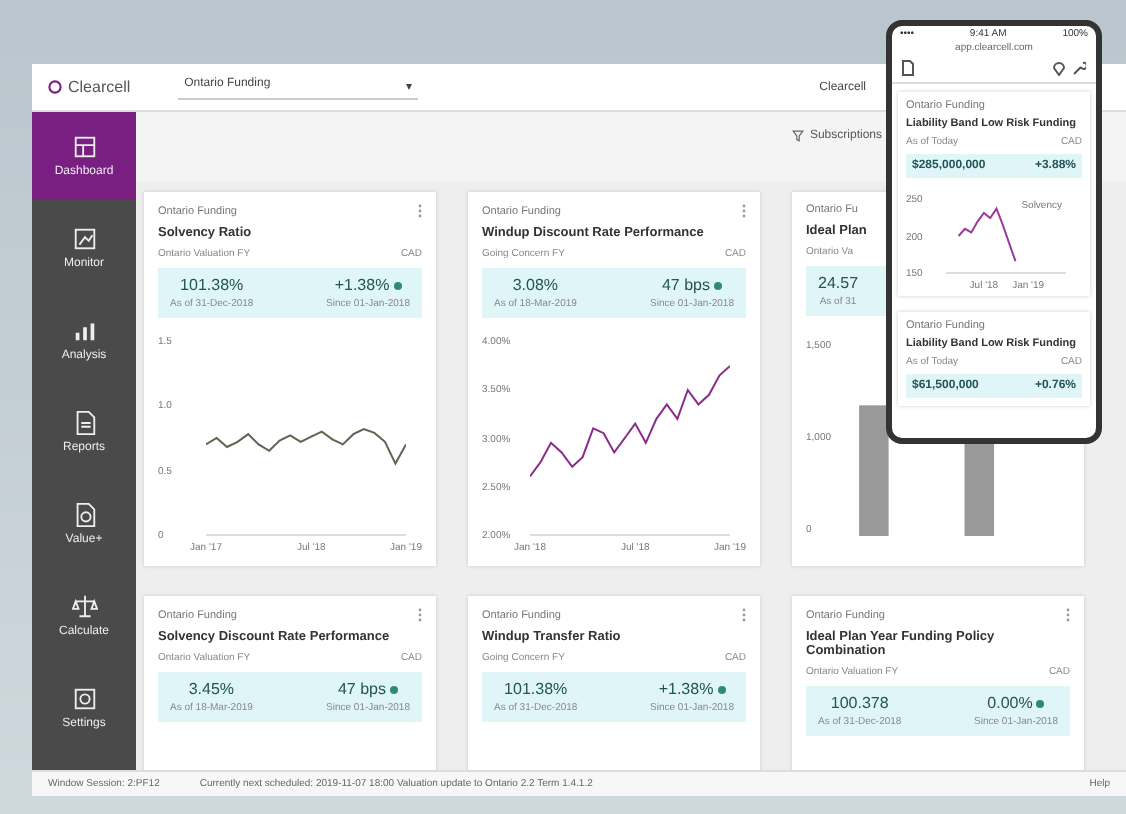  Describe the element at coordinates (859, 703) in the screenshot. I see `metric-value: 100.378` at that location.